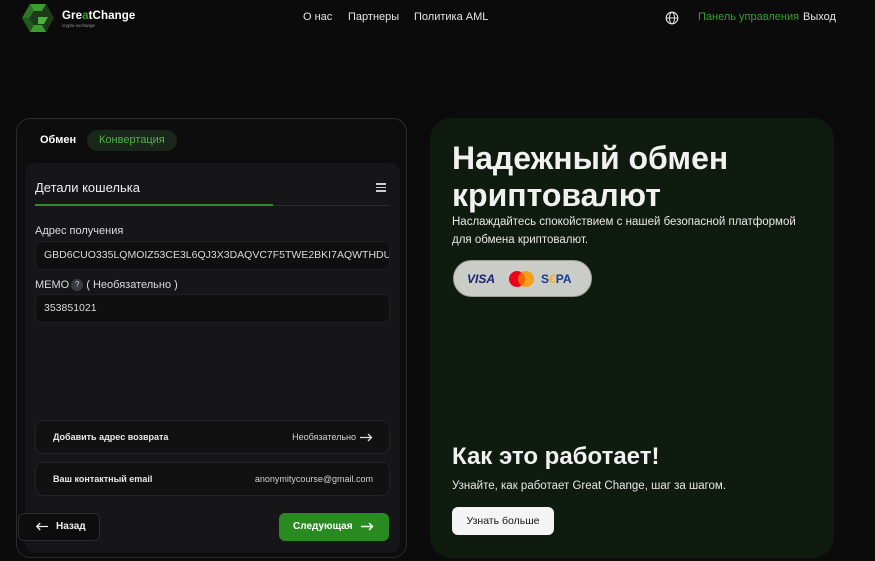 Image resolution: width=875 pixels, height=561 pixels. What do you see at coordinates (481, 279) in the screenshot?
I see `visa-logo: VISA` at bounding box center [481, 279].